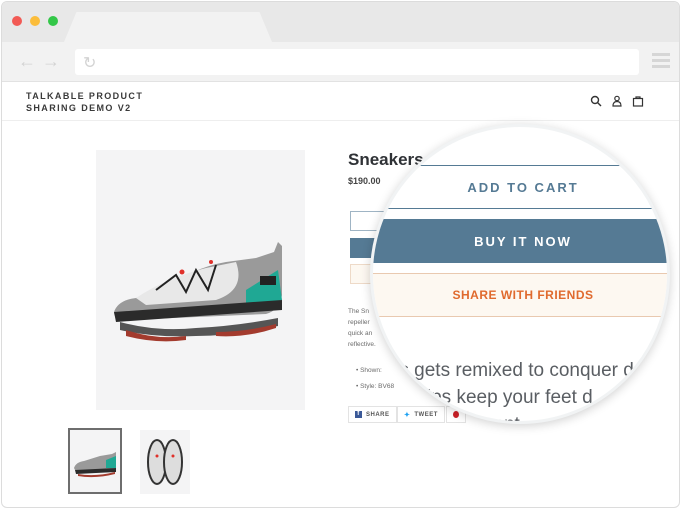 The image size is (686, 510). I want to click on maximize-window-button, so click(53, 21).